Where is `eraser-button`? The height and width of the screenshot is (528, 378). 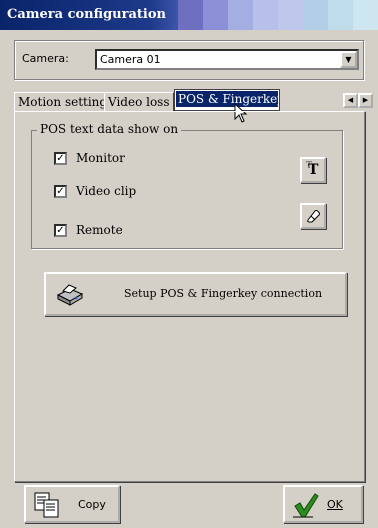 eraser-button is located at coordinates (313, 216).